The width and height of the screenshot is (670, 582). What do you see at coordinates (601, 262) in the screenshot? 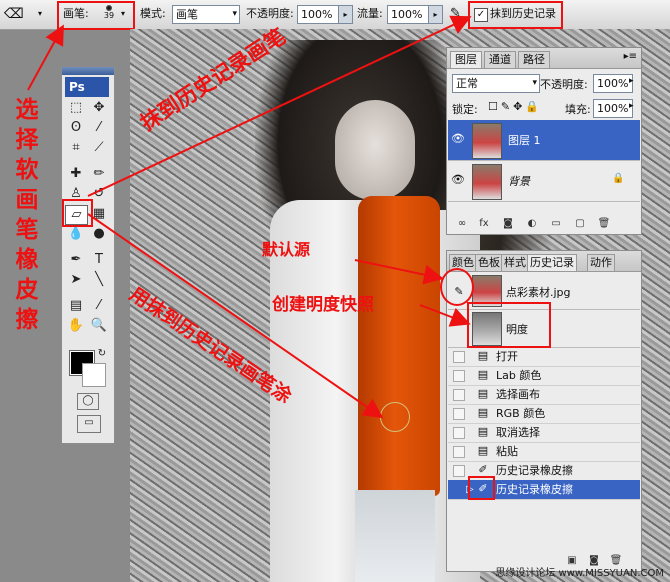
I see `tab-actions: 动作` at bounding box center [601, 262].